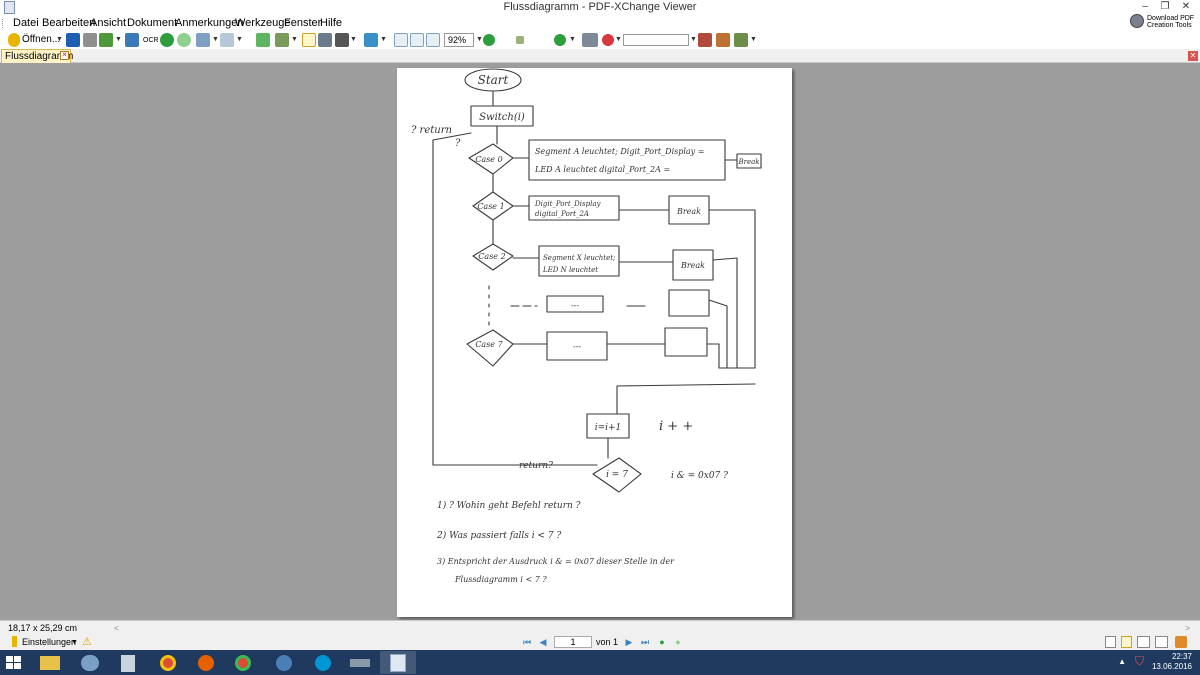 The height and width of the screenshot is (675, 1200). Describe the element at coordinates (560, 40) in the screenshot. I see `go-icon` at that location.